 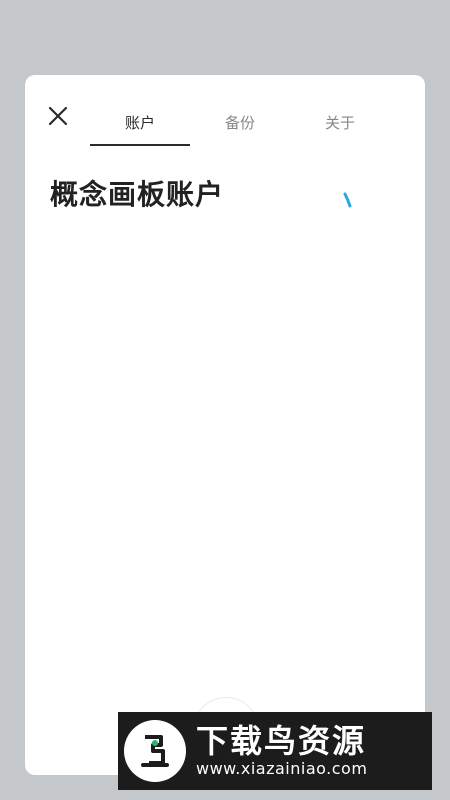 I want to click on watermark-text: 下载鸟资源 www.xiazainiao.com, so click(x=281, y=751).